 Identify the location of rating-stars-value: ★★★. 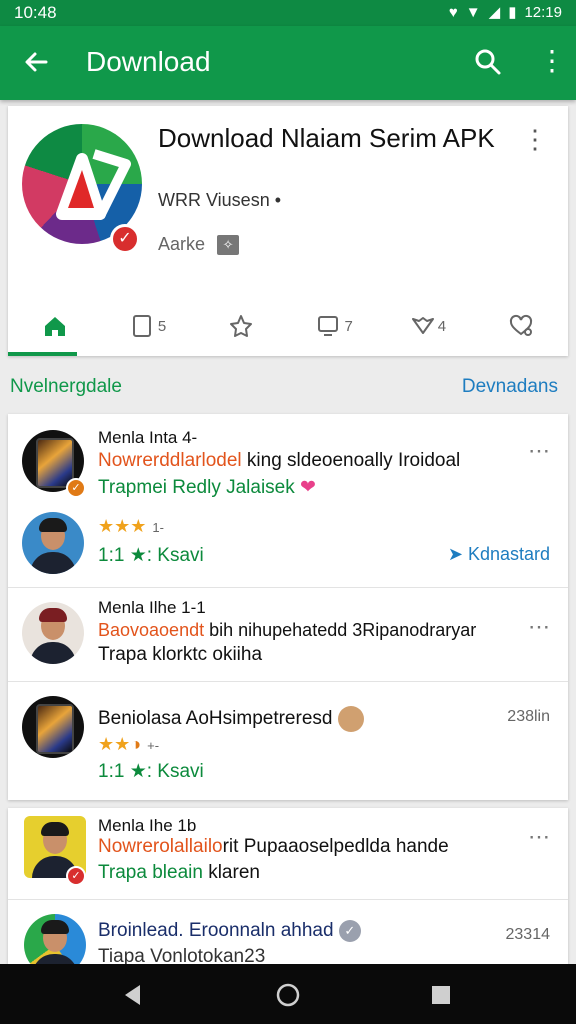
(122, 526).